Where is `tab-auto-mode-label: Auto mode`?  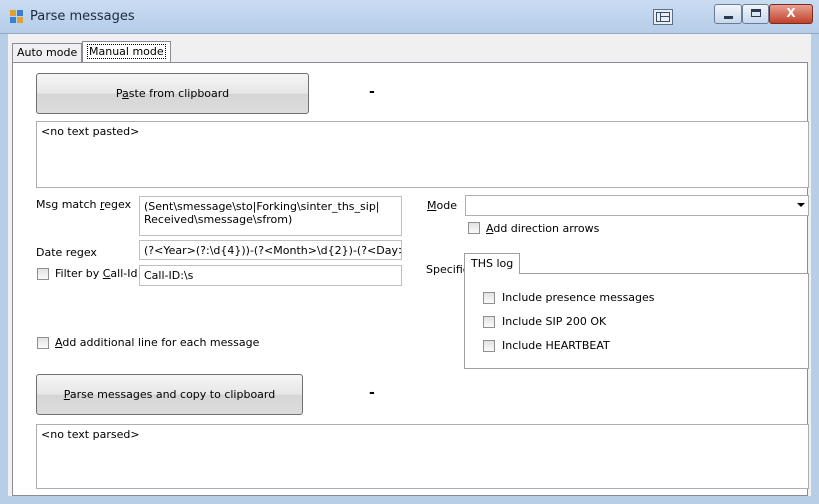 tab-auto-mode-label: Auto mode is located at coordinates (47, 52).